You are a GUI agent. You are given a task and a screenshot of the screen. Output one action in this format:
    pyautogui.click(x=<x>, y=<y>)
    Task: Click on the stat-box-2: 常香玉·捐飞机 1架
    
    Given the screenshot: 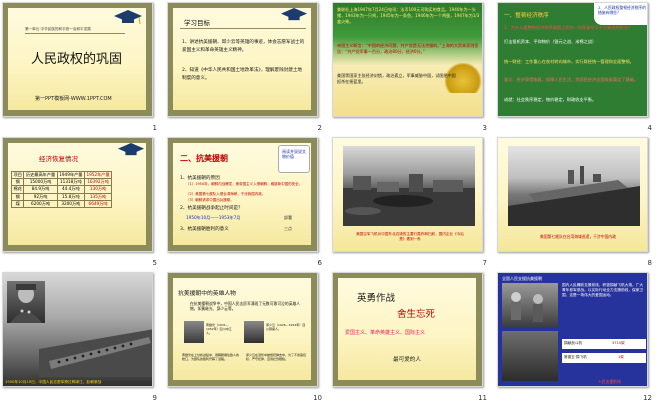 What is the action you would take?
    pyautogui.click(x=604, y=358)
    